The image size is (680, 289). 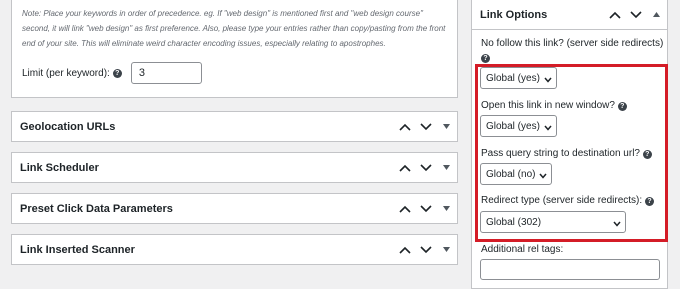 I want to click on box-title: Link Inserted Scanner, so click(x=77, y=249).